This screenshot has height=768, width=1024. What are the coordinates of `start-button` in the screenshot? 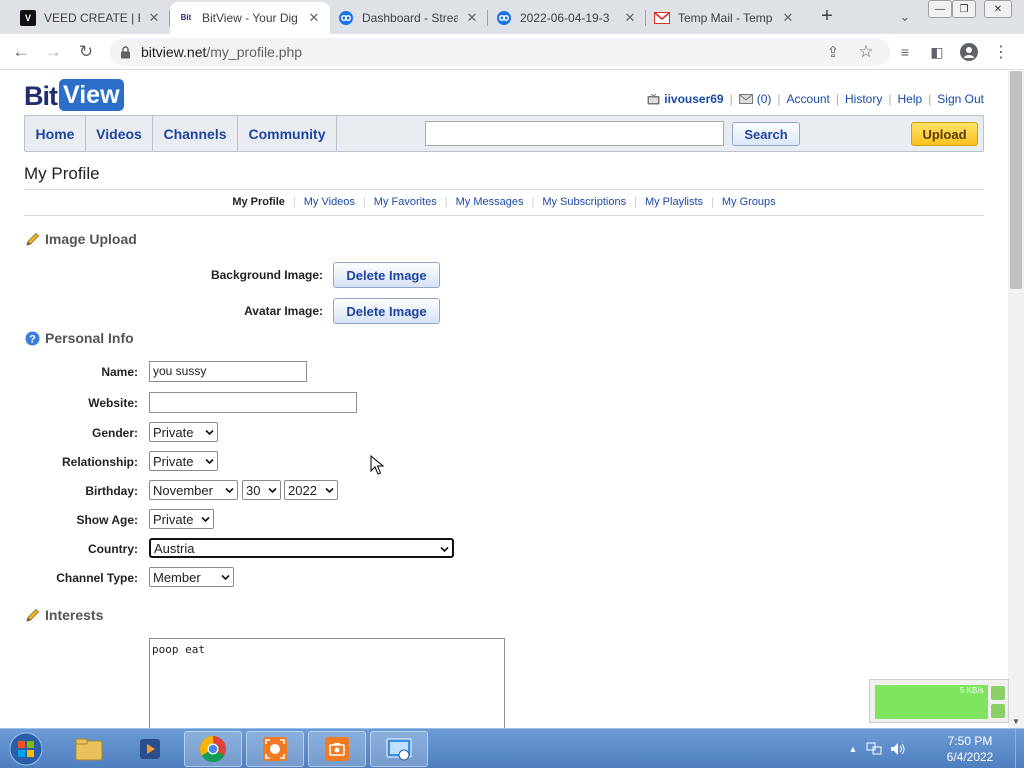 It's located at (26, 749).